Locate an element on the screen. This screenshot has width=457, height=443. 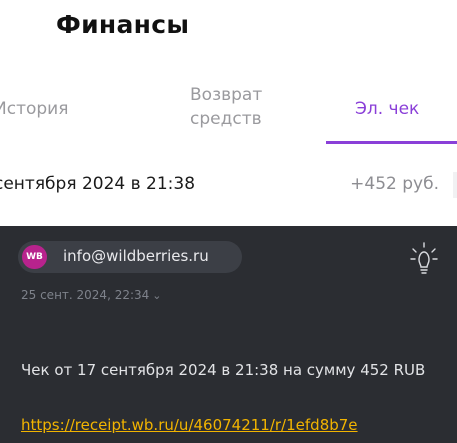
receipt-amount: +452 руб. is located at coordinates (394, 184).